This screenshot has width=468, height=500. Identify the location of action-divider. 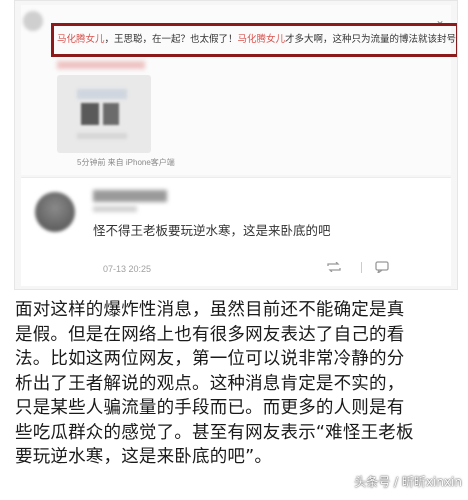
(361, 267).